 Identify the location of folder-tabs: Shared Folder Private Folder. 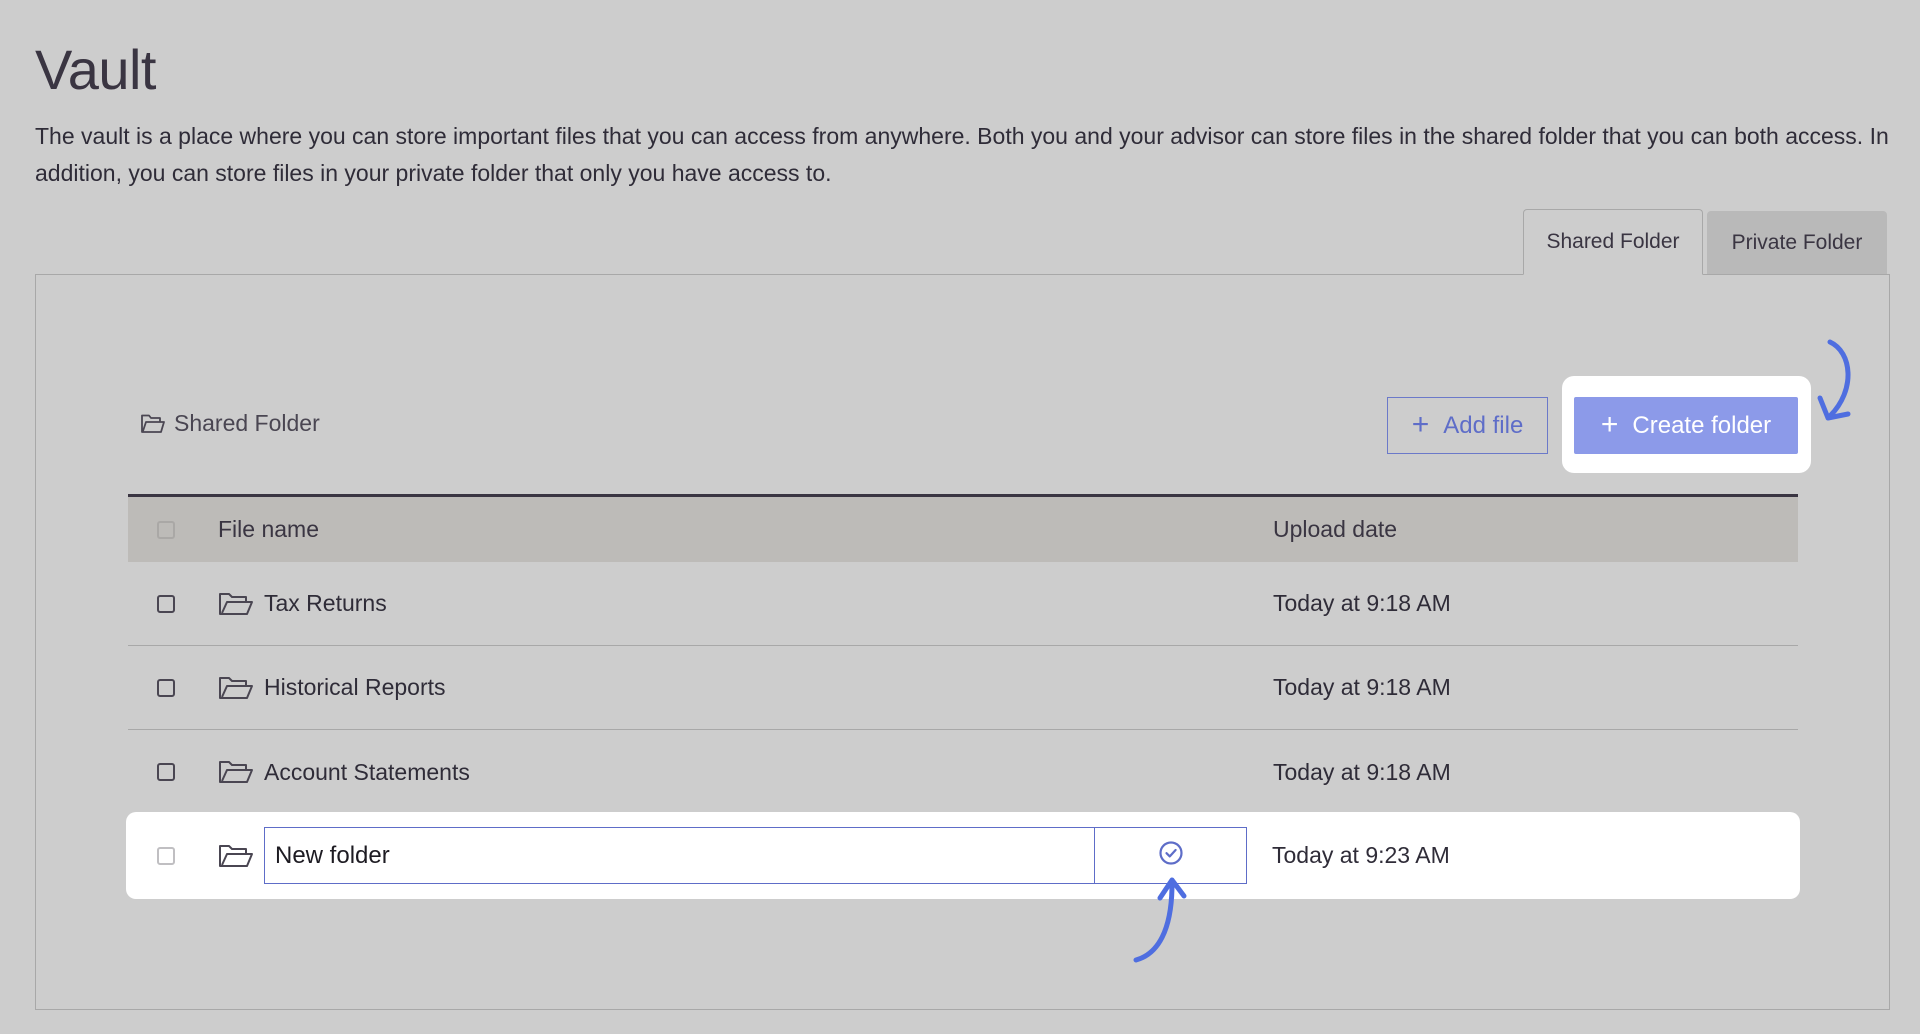
(1705, 242).